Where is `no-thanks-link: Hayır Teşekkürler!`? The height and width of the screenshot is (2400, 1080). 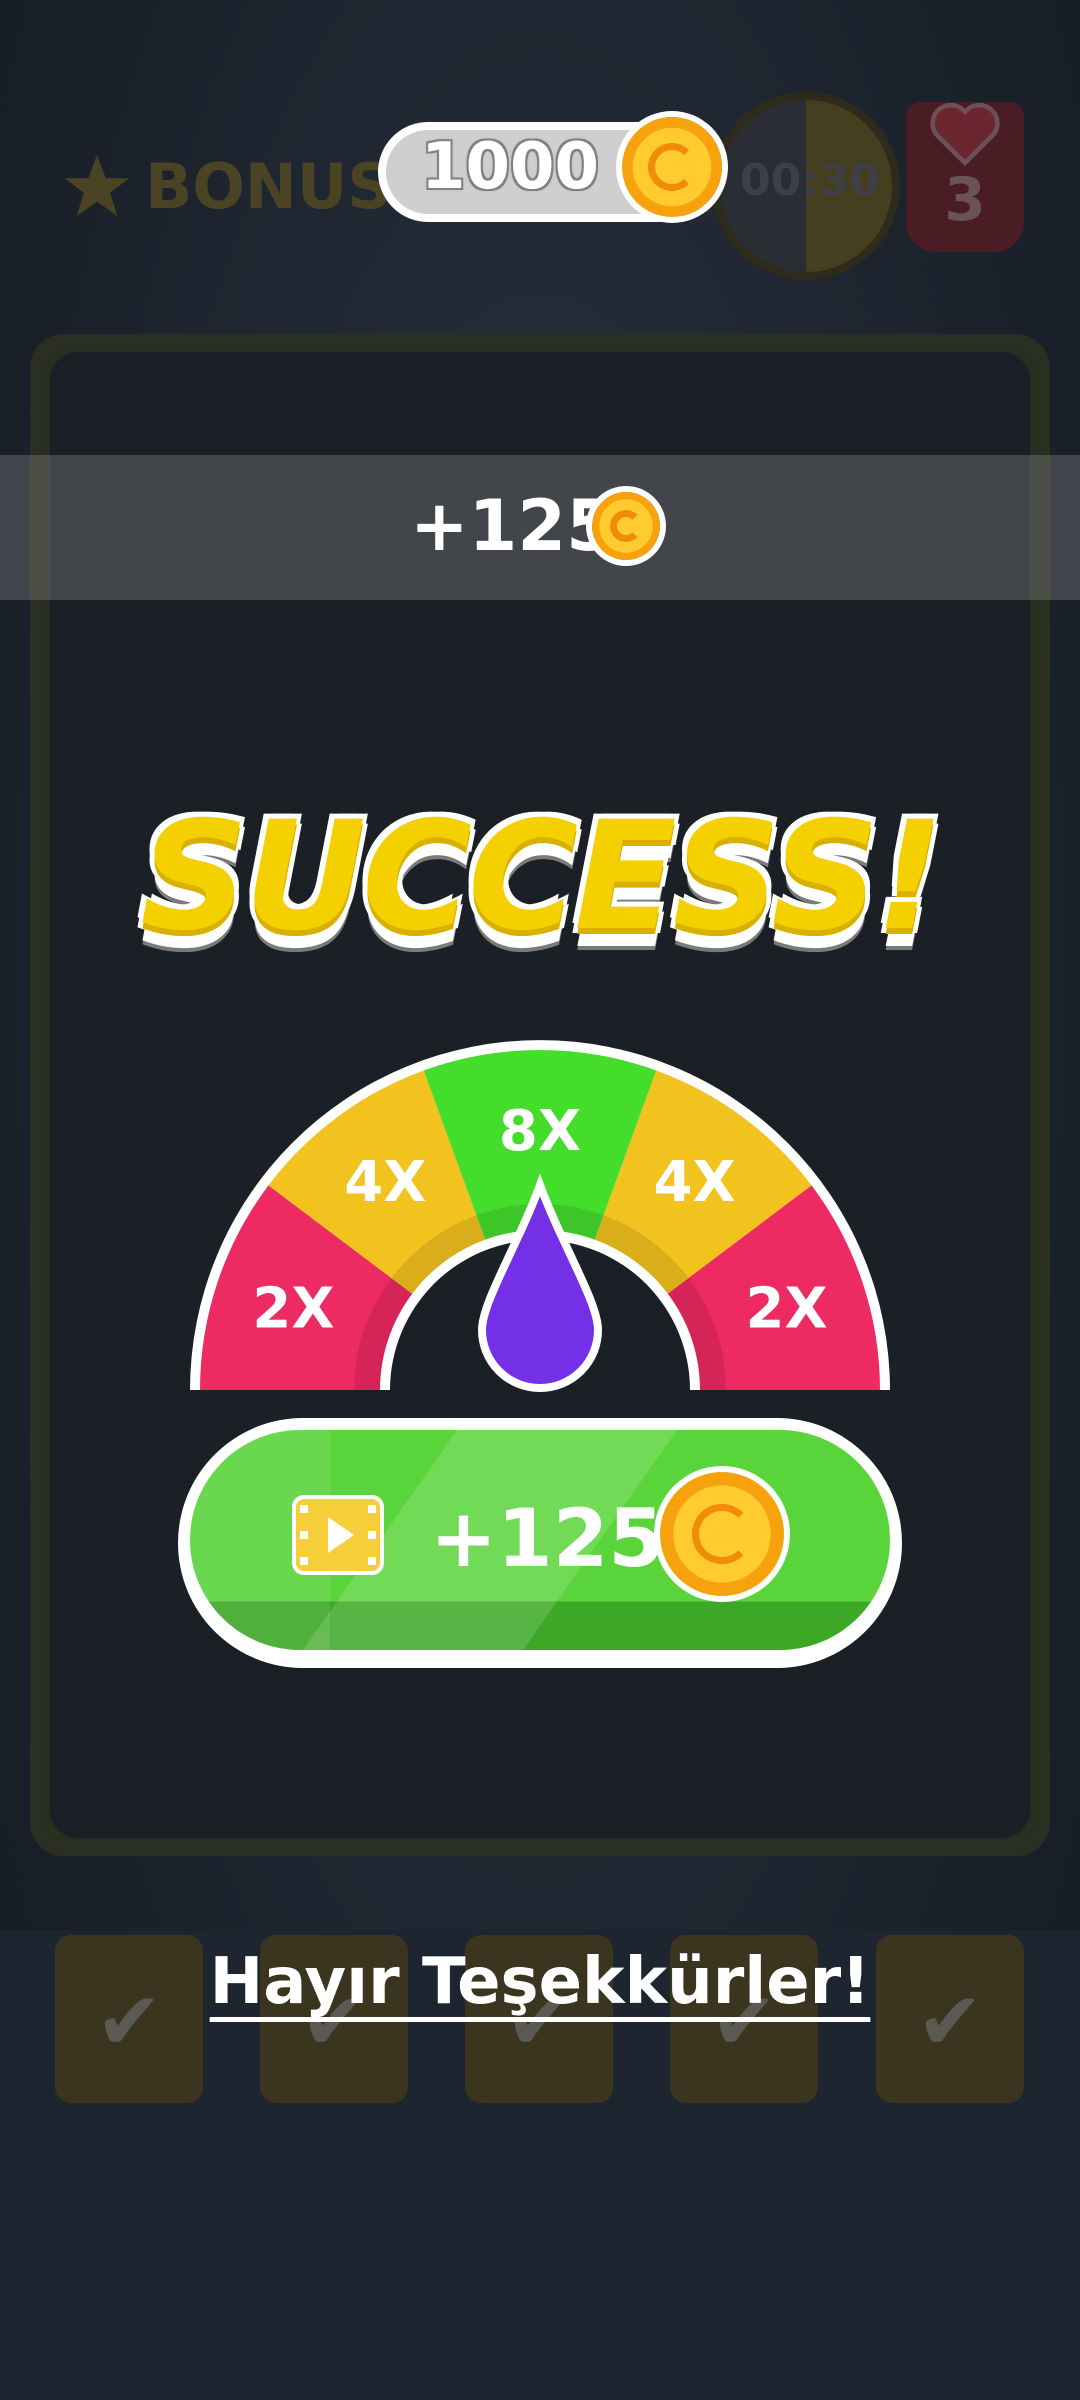
no-thanks-link: Hayır Teşekkürler! is located at coordinates (540, 1982).